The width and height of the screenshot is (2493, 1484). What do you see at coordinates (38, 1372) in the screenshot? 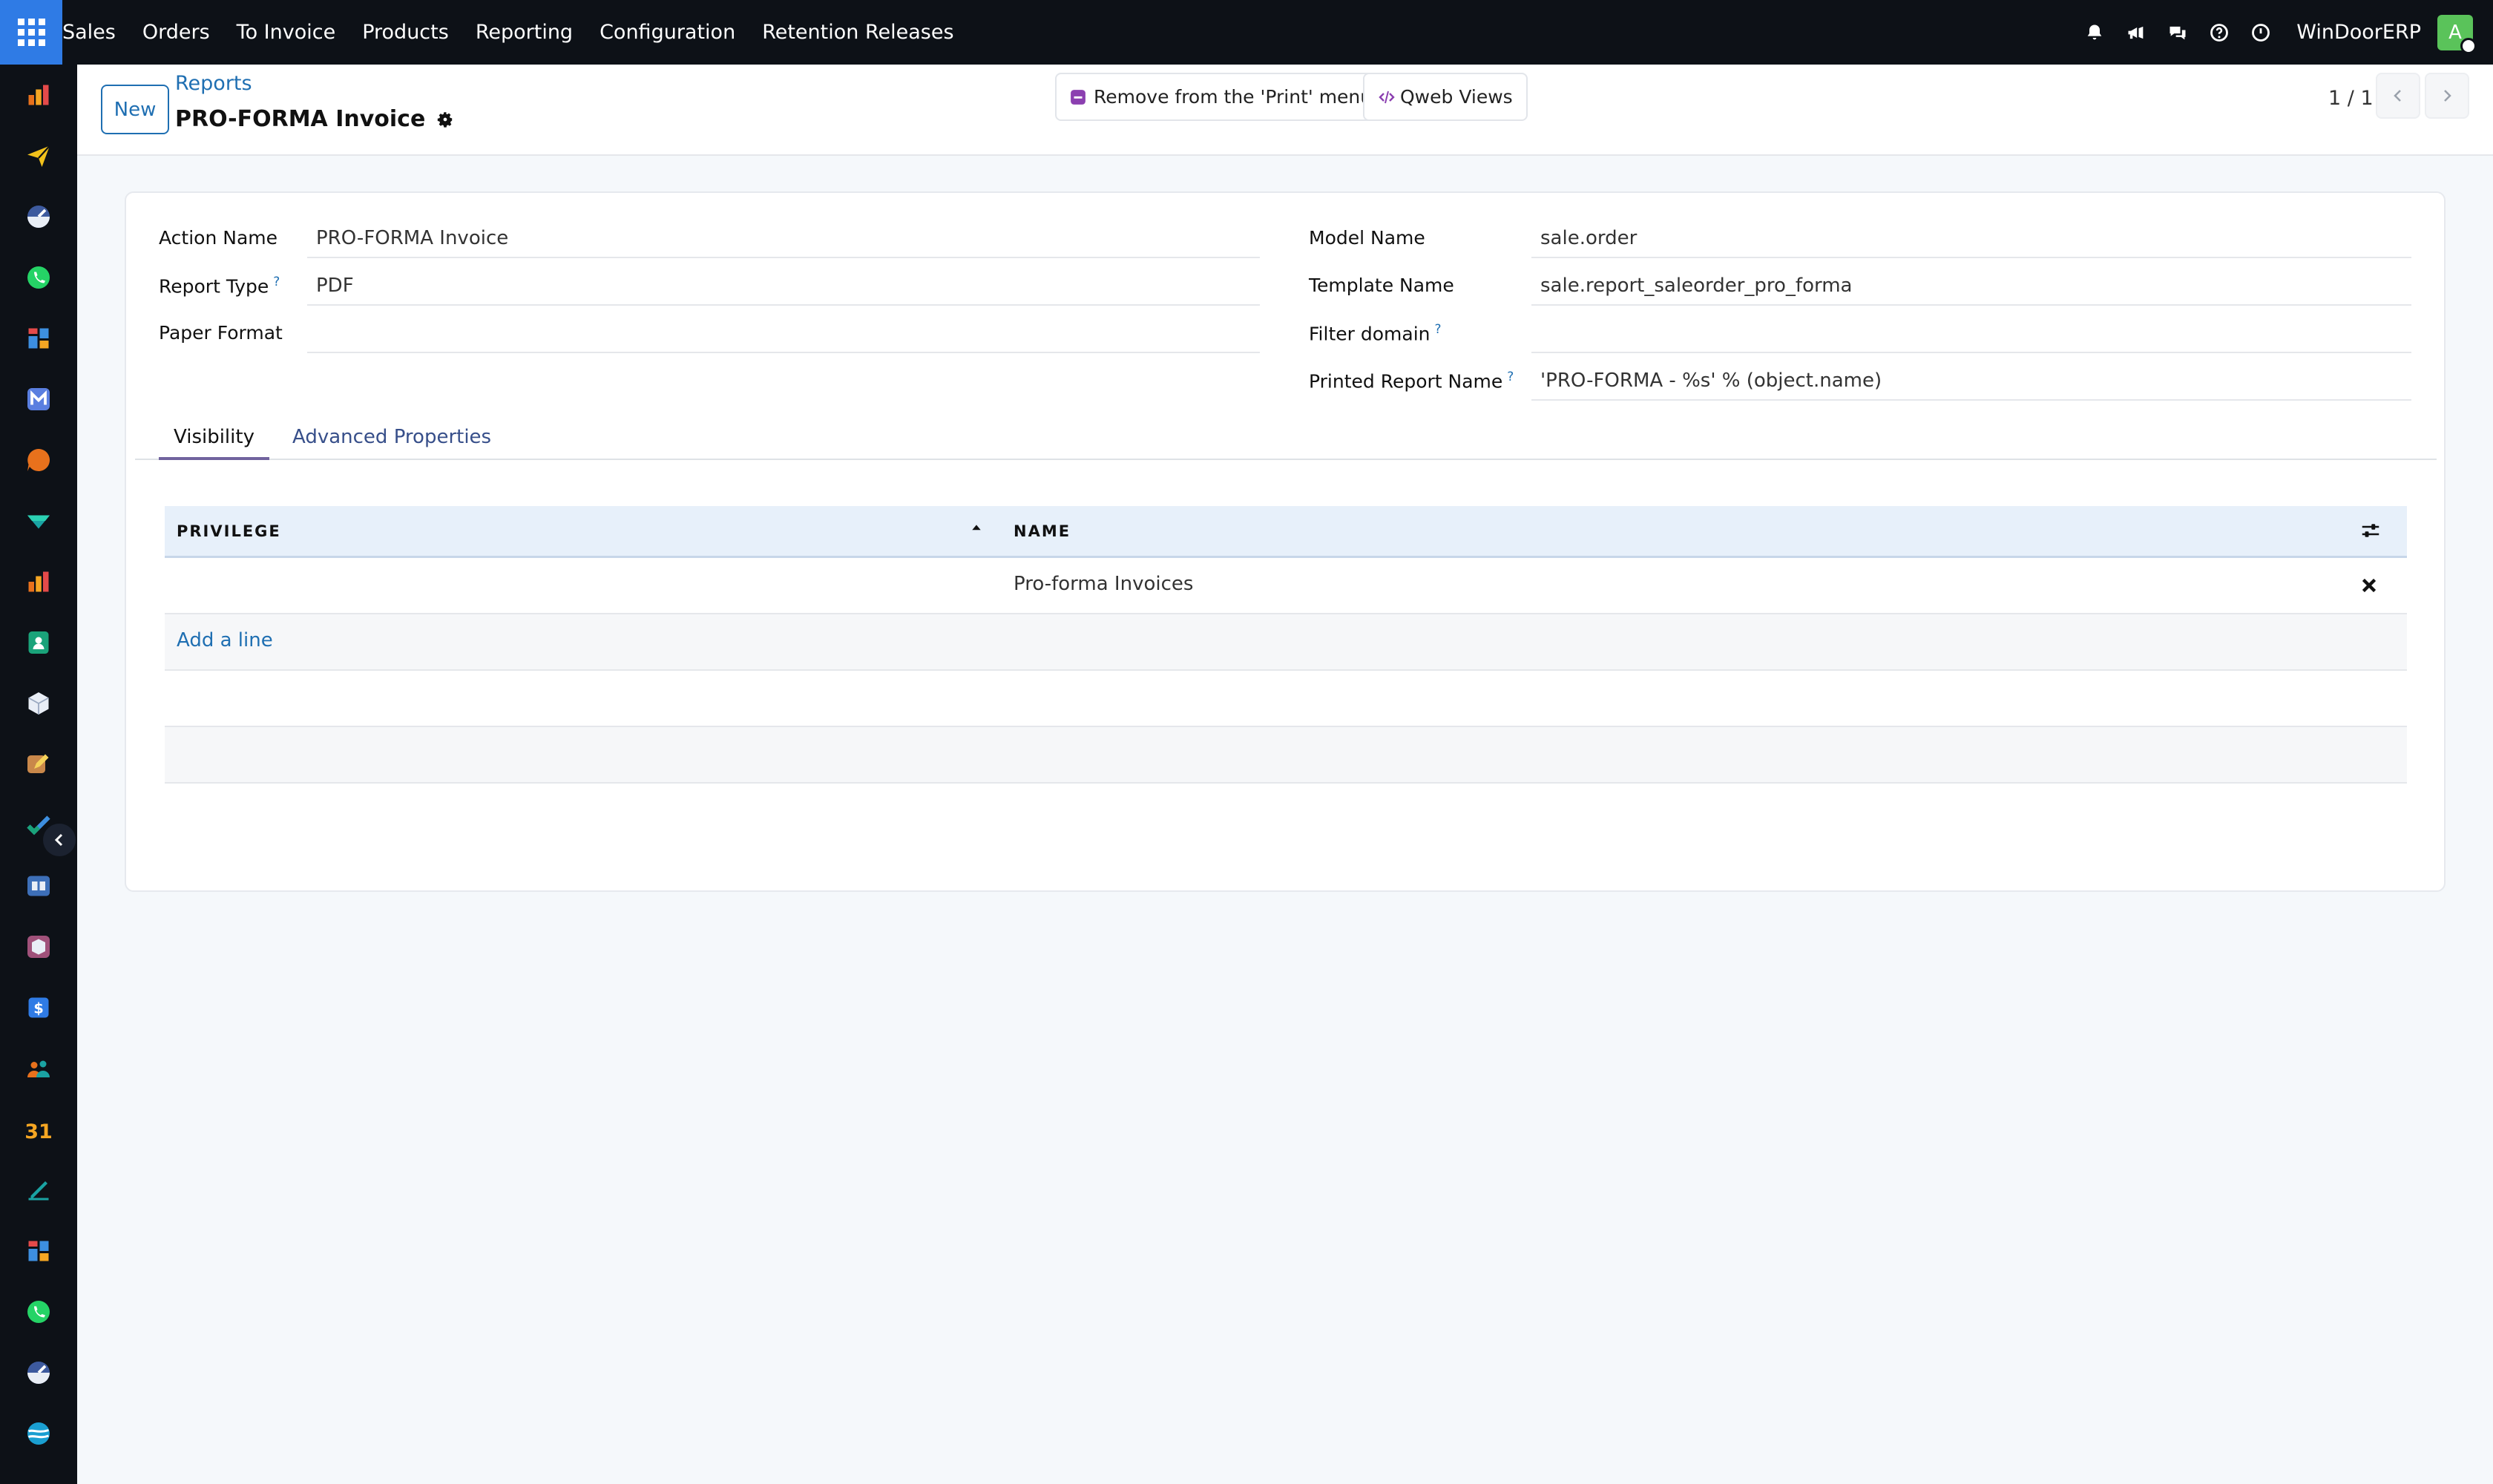
I see `speedometer2-app-icon` at bounding box center [38, 1372].